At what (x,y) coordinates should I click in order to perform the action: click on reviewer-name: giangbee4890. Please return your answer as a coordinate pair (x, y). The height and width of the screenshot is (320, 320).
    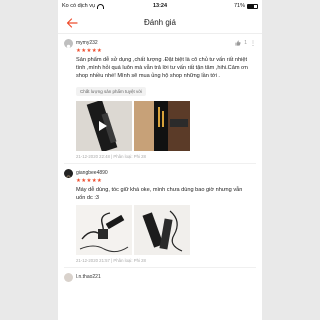
    Looking at the image, I should click on (92, 173).